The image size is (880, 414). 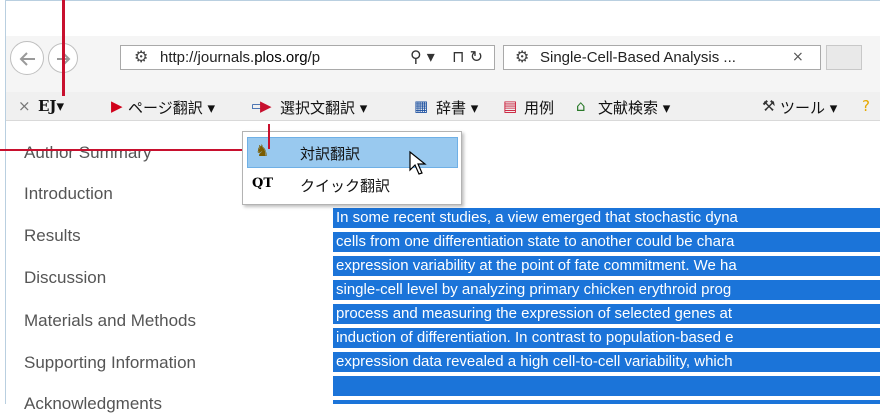 I want to click on menu-item-label: 対訳翻訳, so click(x=330, y=154).